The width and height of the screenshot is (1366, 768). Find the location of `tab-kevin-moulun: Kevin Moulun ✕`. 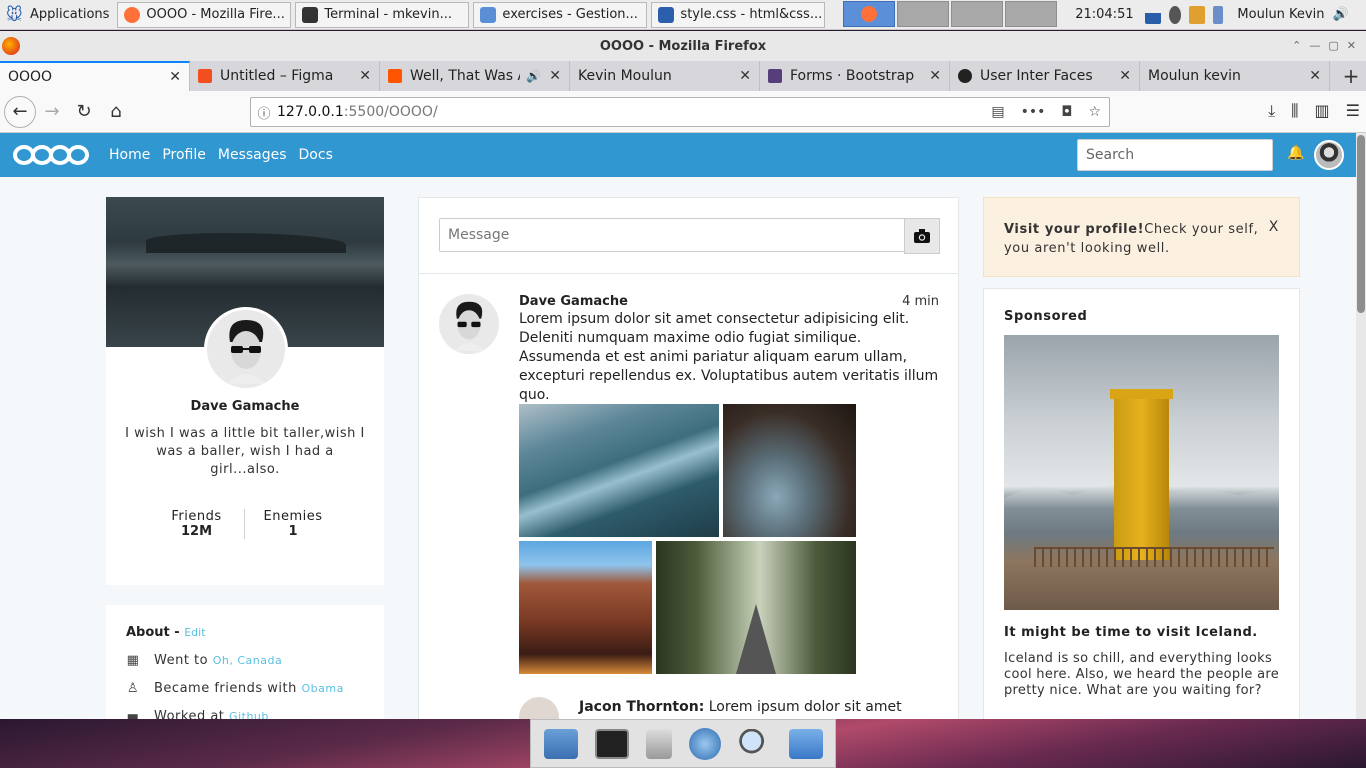

tab-kevin-moulun: Kevin Moulun ✕ is located at coordinates (665, 76).